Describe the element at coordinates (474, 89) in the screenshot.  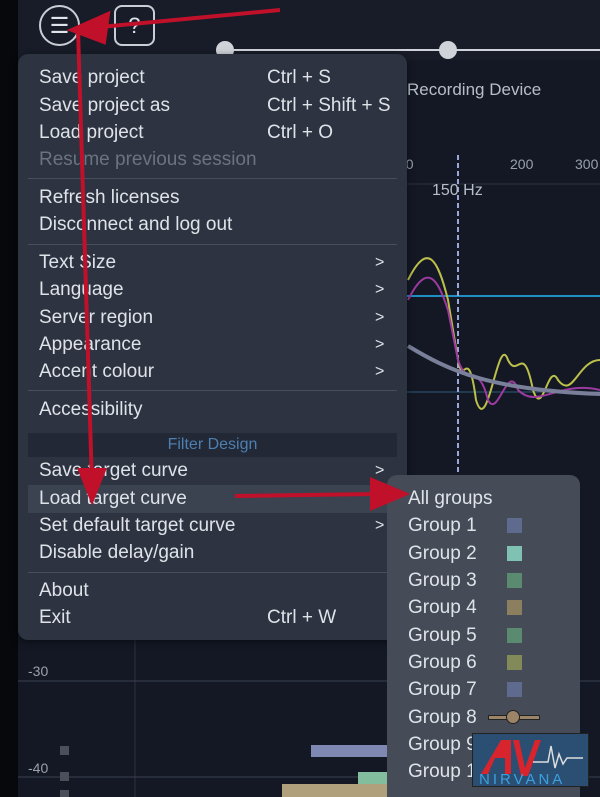
I see `recording-device-label: Recording Device` at that location.